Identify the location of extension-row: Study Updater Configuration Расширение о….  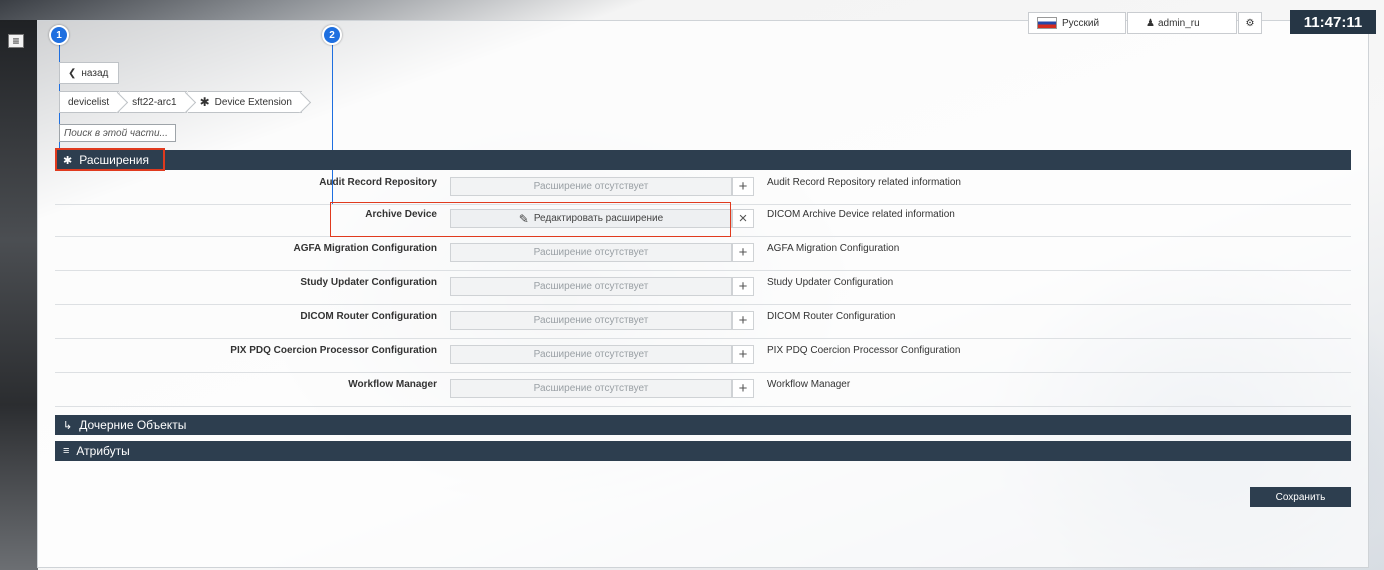
(703, 288).